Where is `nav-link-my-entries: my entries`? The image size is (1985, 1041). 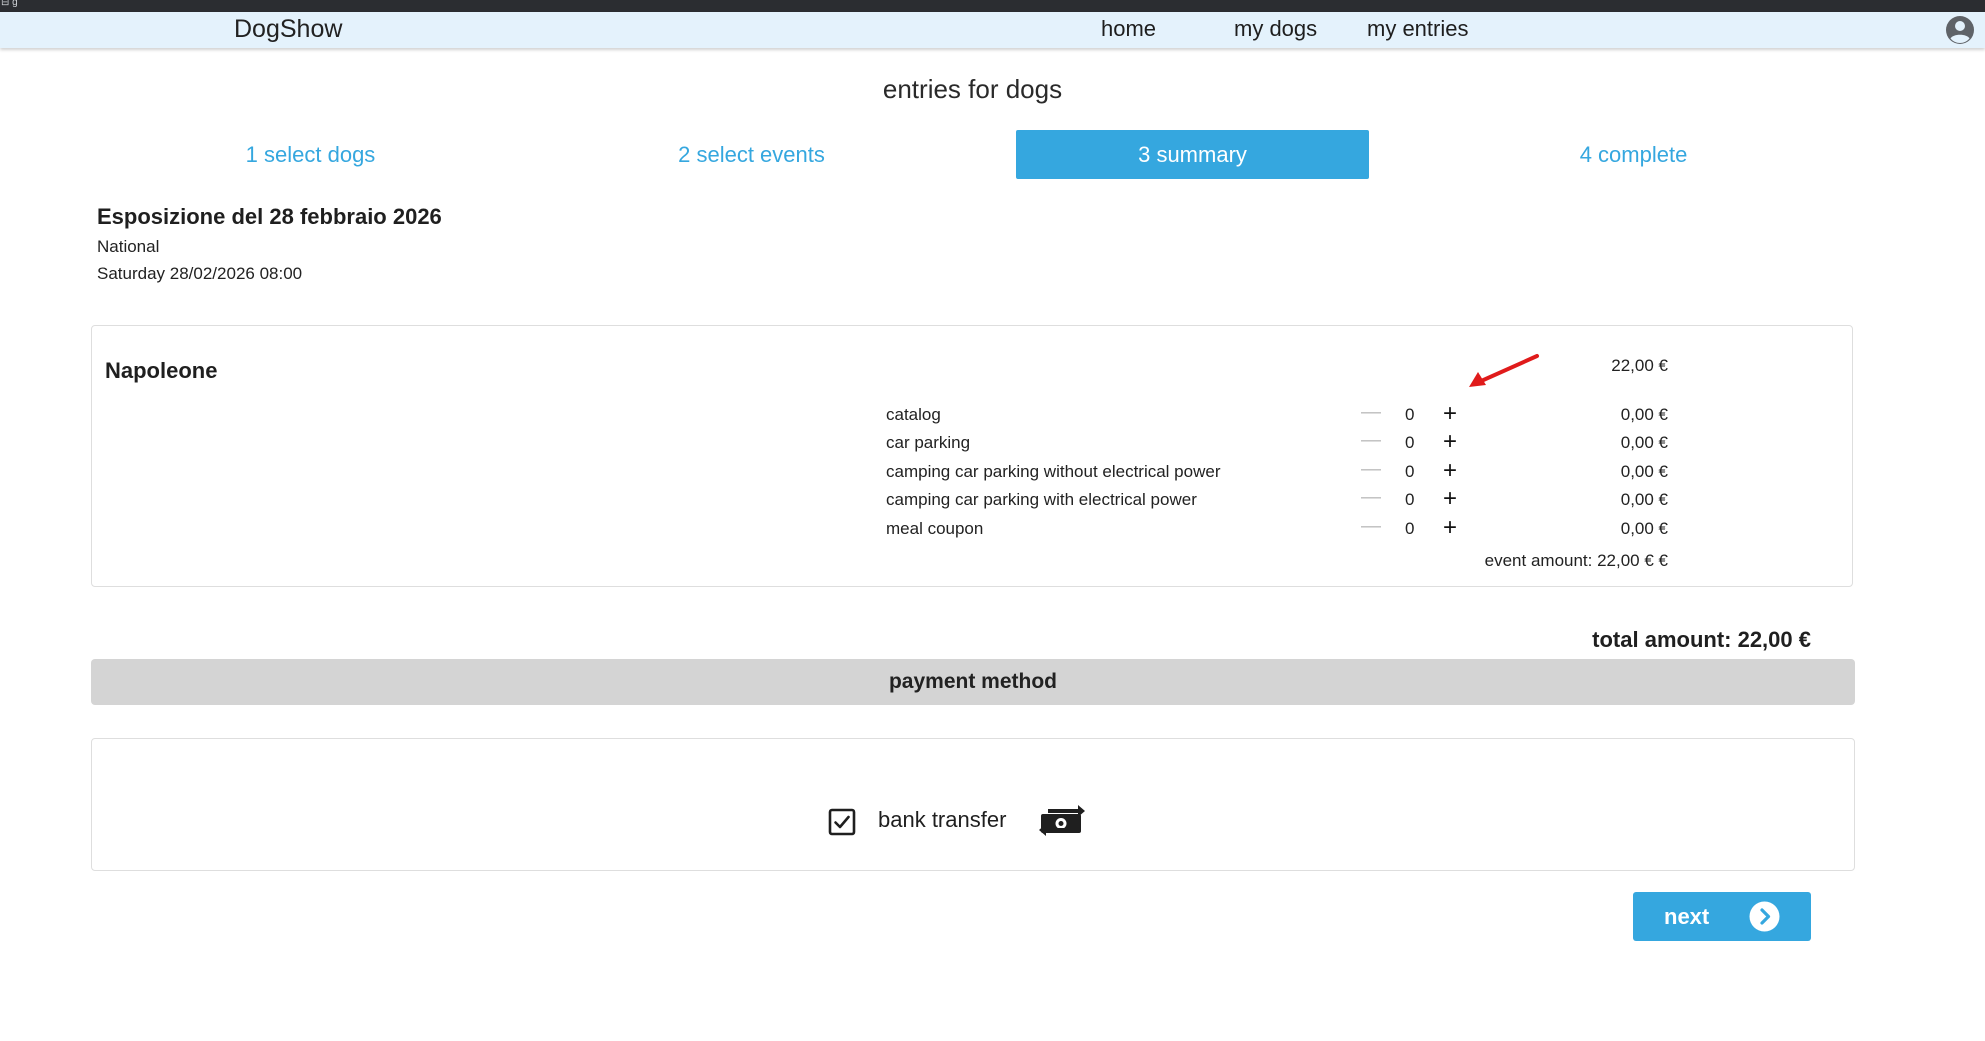
nav-link-my-entries: my entries is located at coordinates (1417, 29).